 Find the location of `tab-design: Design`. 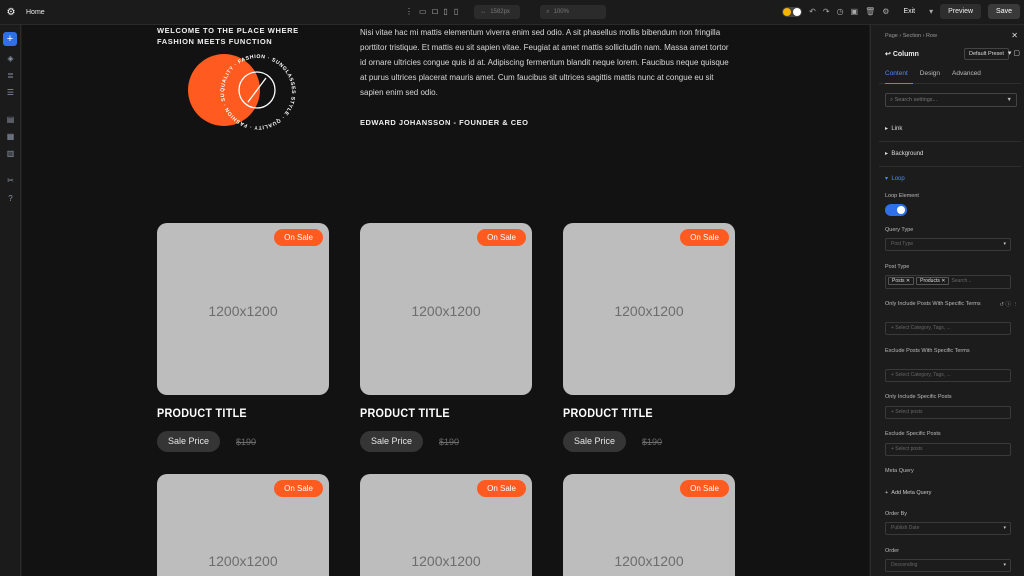

tab-design: Design is located at coordinates (930, 73).